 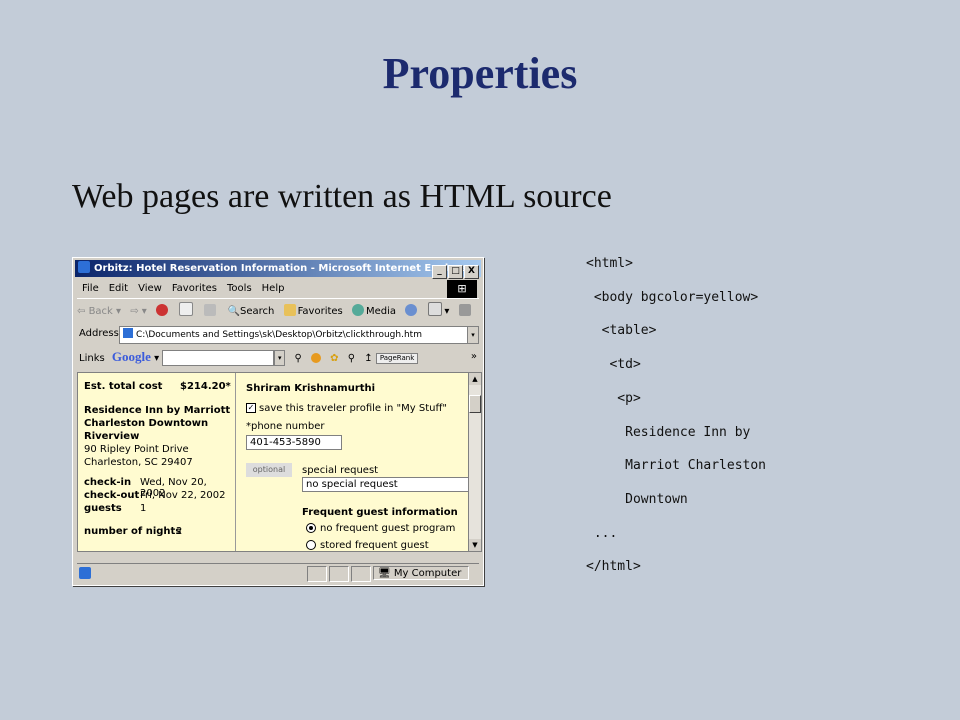 What do you see at coordinates (368, 358) in the screenshot?
I see `up-folder-icon: ↥` at bounding box center [368, 358].